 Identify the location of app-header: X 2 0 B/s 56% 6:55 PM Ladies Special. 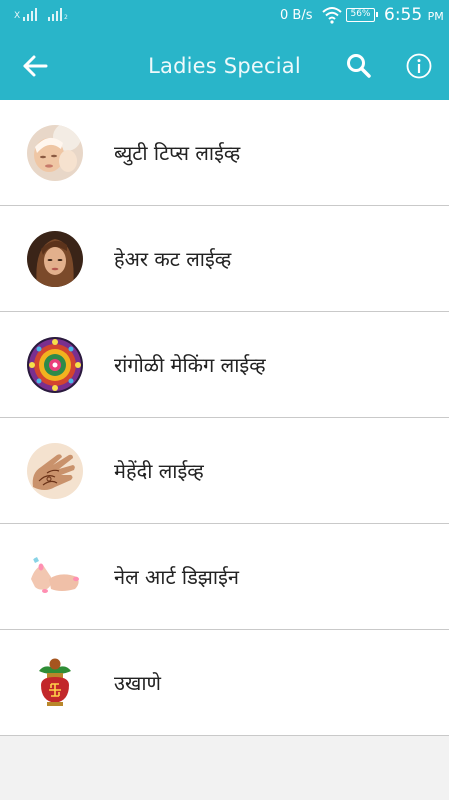
(224, 50).